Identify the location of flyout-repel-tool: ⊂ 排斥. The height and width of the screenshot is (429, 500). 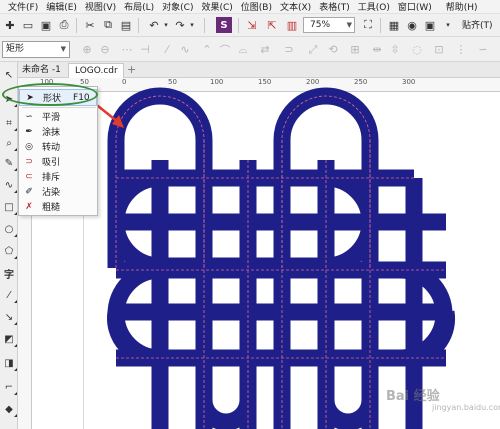
(58, 176).